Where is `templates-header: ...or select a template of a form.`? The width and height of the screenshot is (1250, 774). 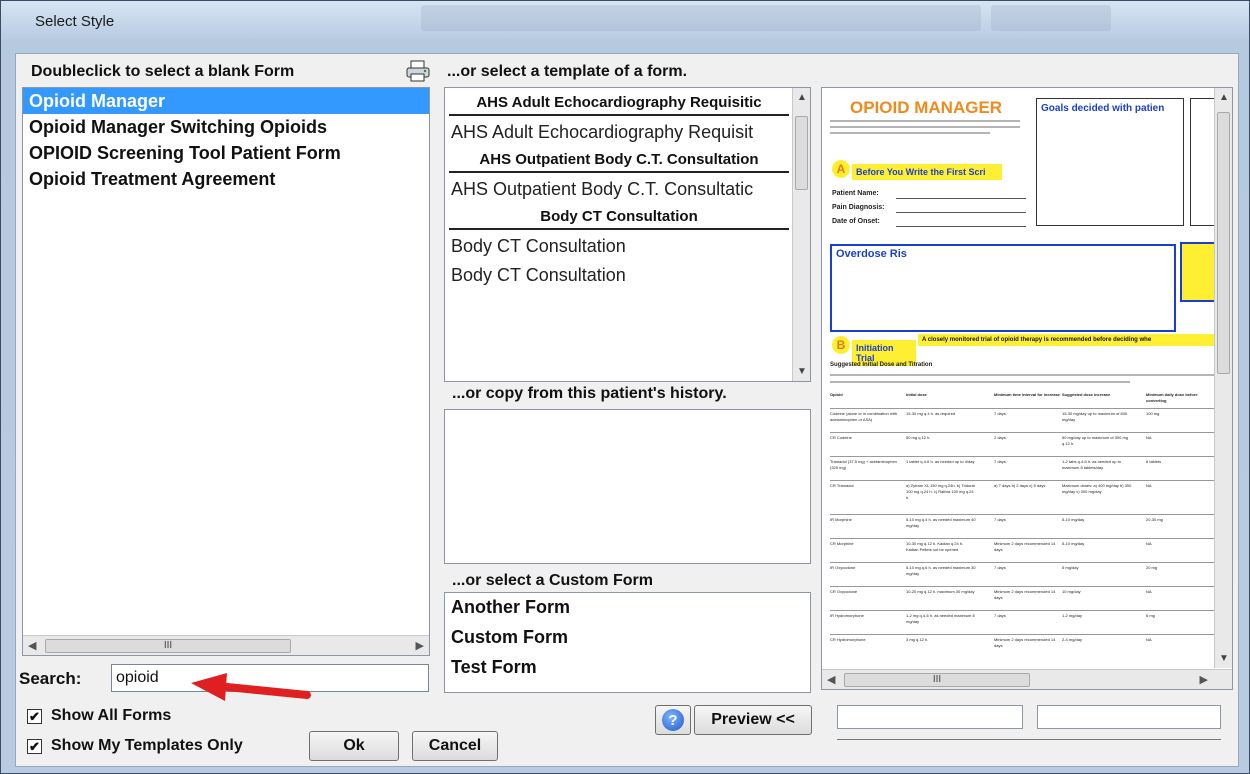
templates-header: ...or select a template of a form. is located at coordinates (567, 71).